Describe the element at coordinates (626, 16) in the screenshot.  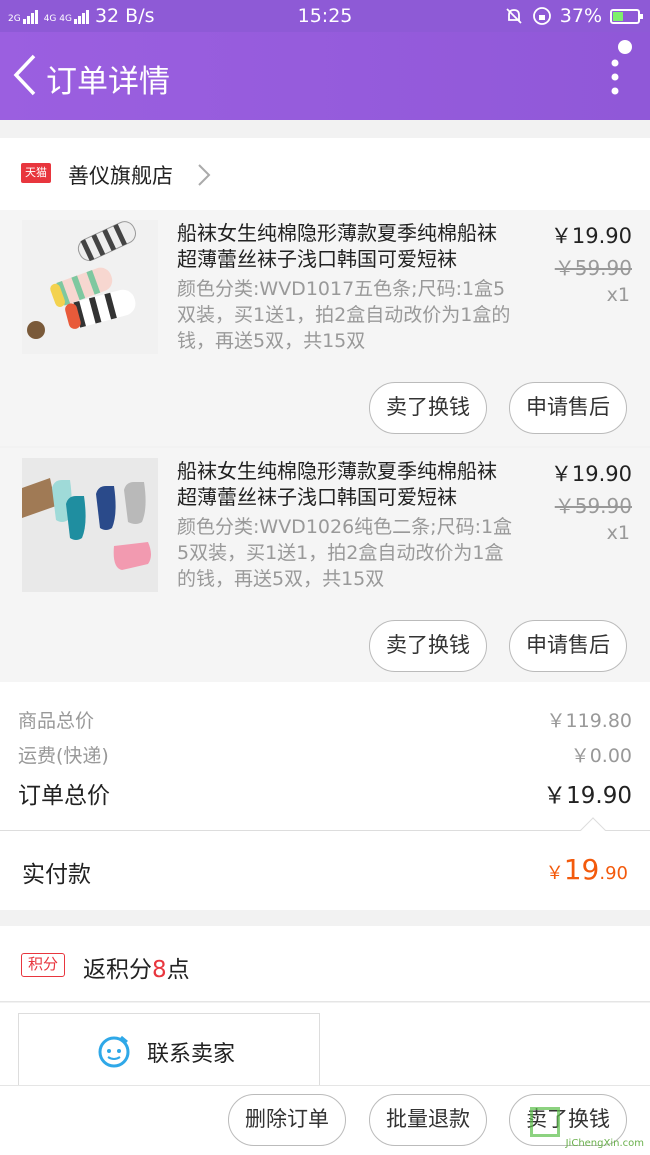
I see `battery-icon` at that location.